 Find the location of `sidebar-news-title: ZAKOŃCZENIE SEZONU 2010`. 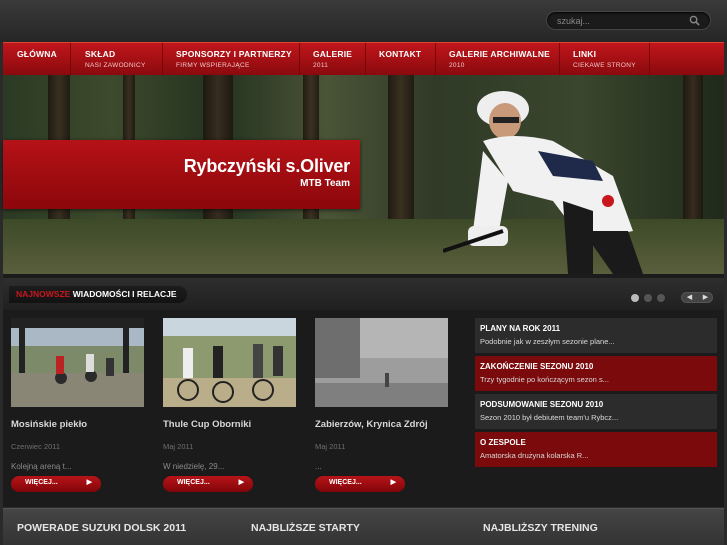

sidebar-news-title: ZAKOŃCZENIE SEZONU 2010 is located at coordinates (537, 366).